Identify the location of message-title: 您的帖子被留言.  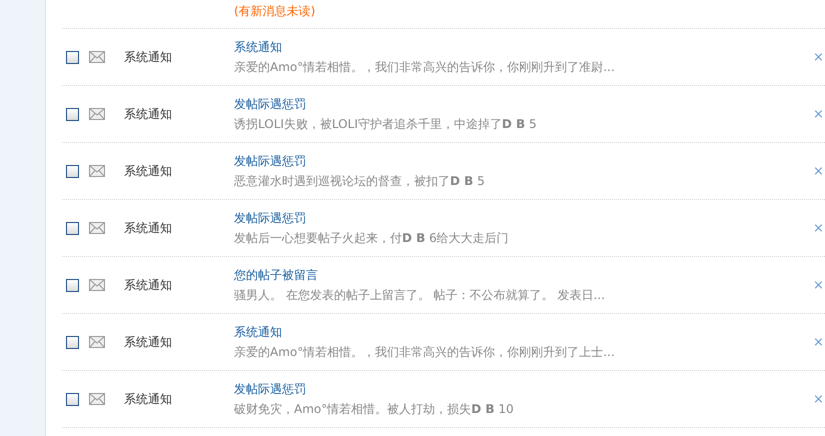
(276, 275).